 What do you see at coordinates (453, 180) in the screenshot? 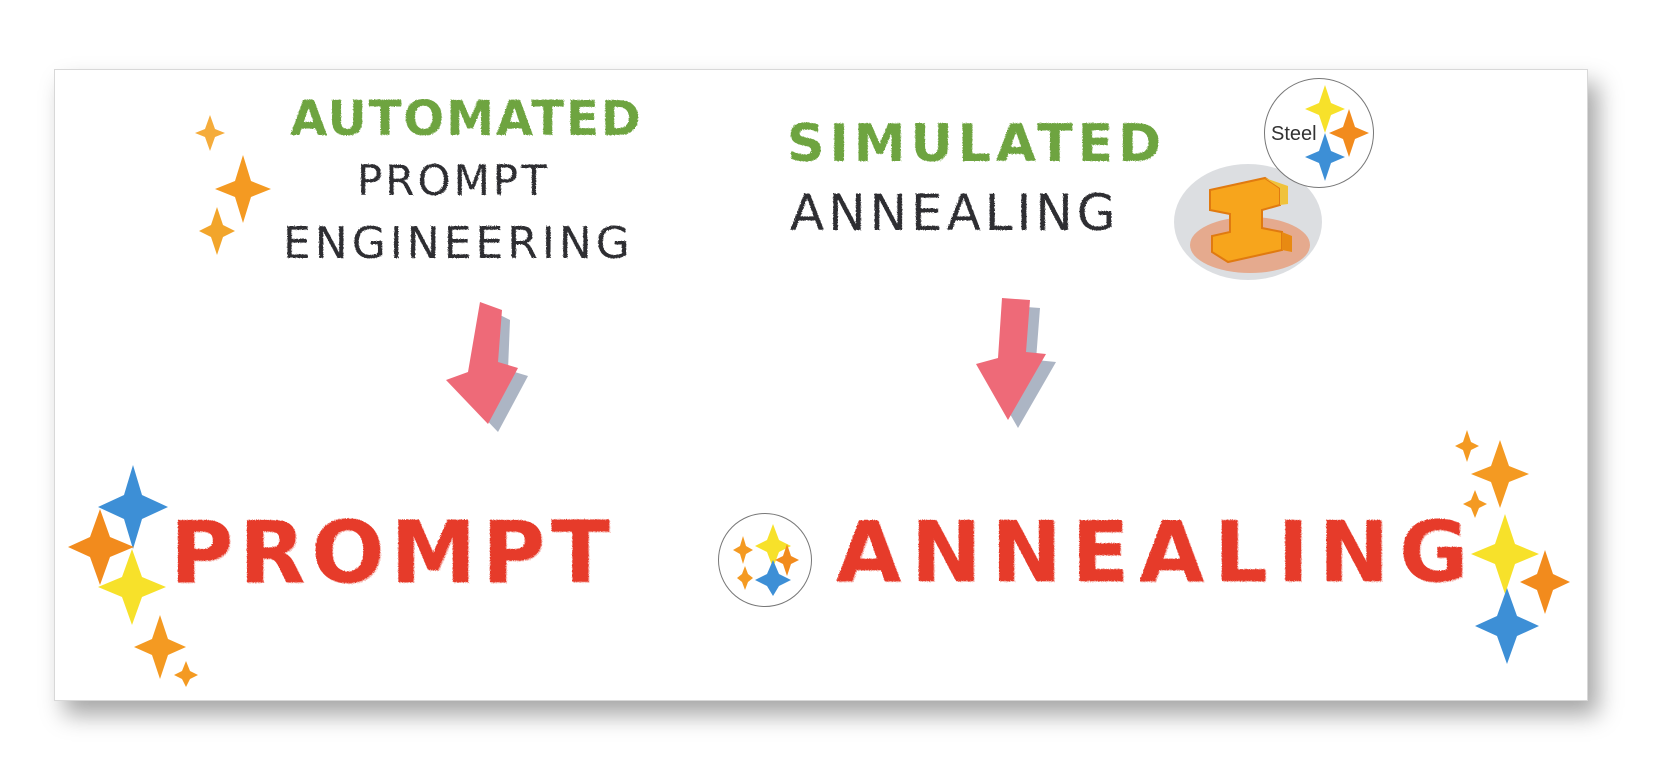
I see `prompt-label: PROMPT` at bounding box center [453, 180].